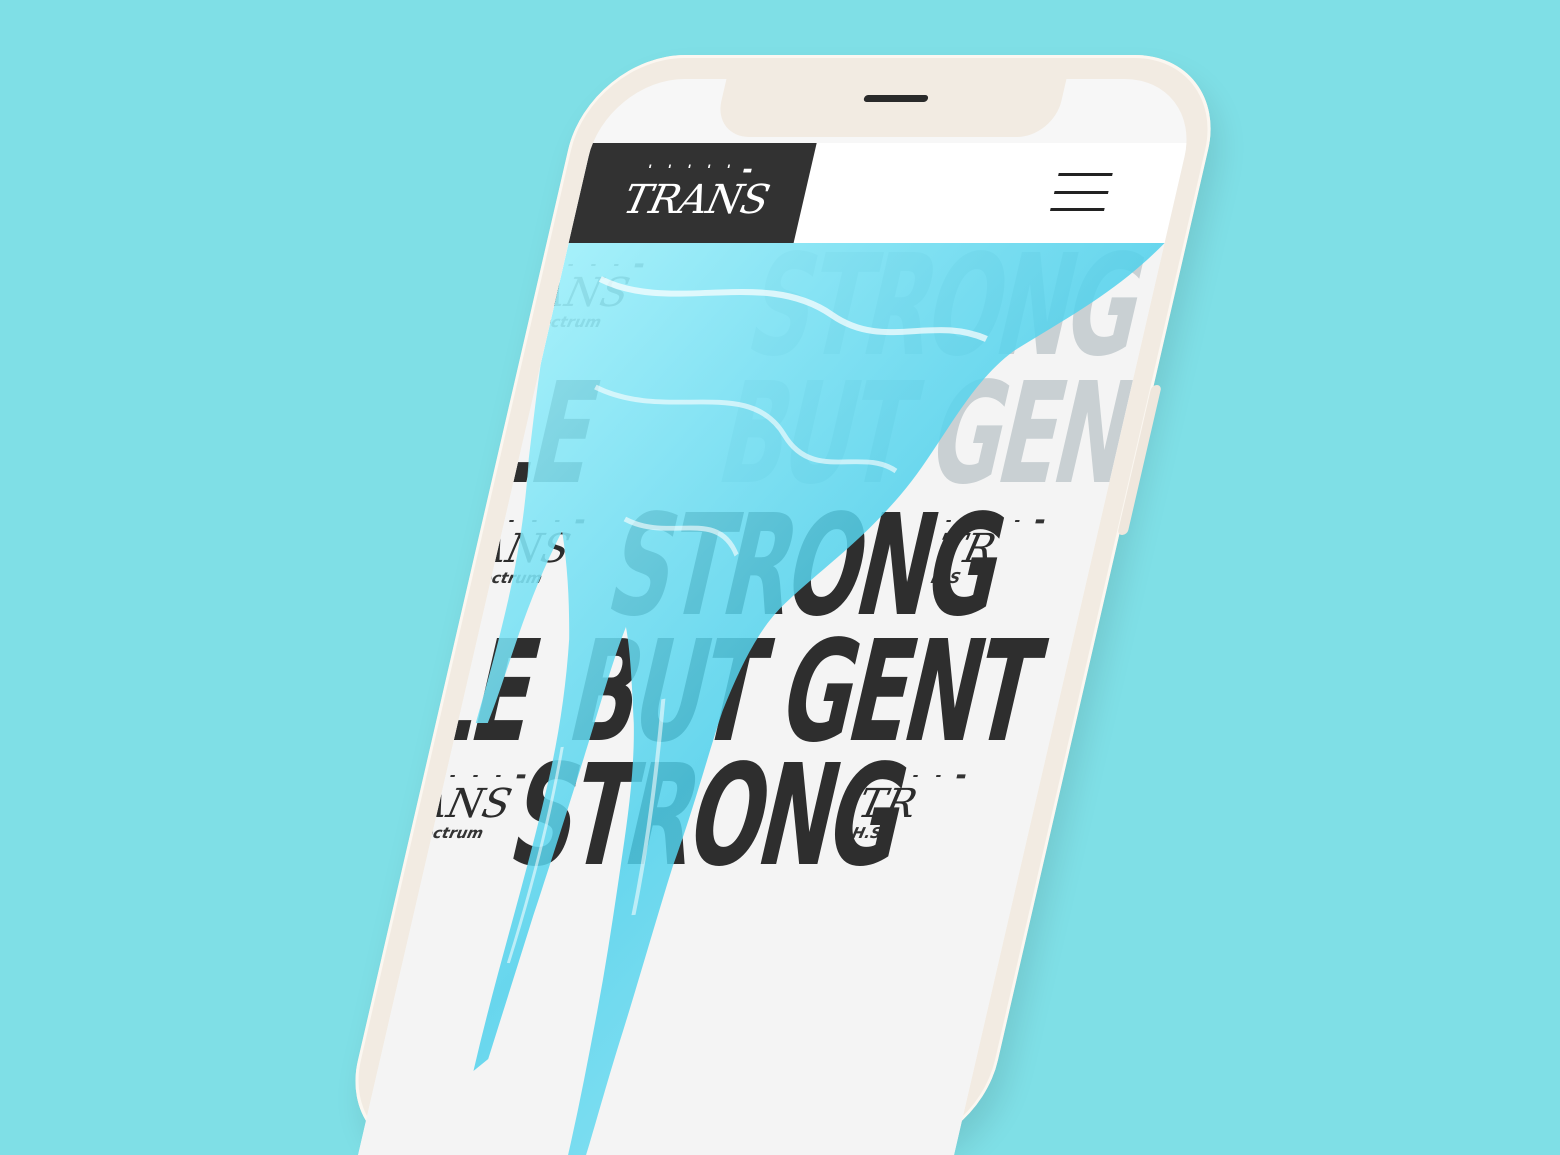 The width and height of the screenshot is (1560, 1155). I want to click on logo-text: TRANS, so click(696, 200).